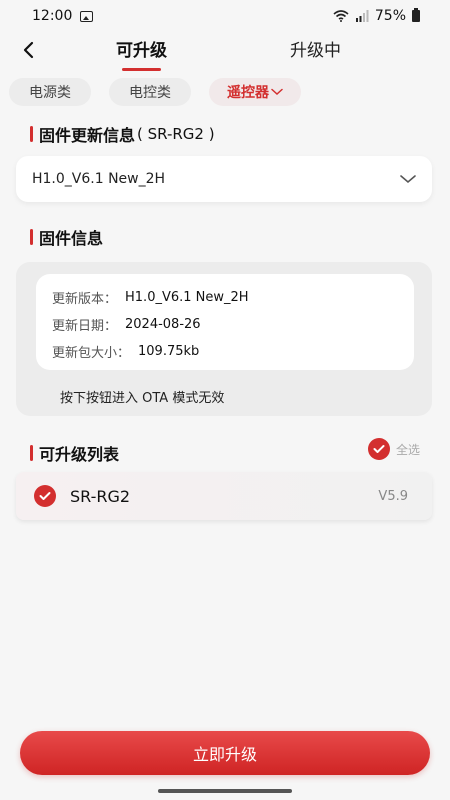 The height and width of the screenshot is (800, 450). Describe the element at coordinates (85, 326) in the screenshot. I see `info-label: 更新日期：` at that location.